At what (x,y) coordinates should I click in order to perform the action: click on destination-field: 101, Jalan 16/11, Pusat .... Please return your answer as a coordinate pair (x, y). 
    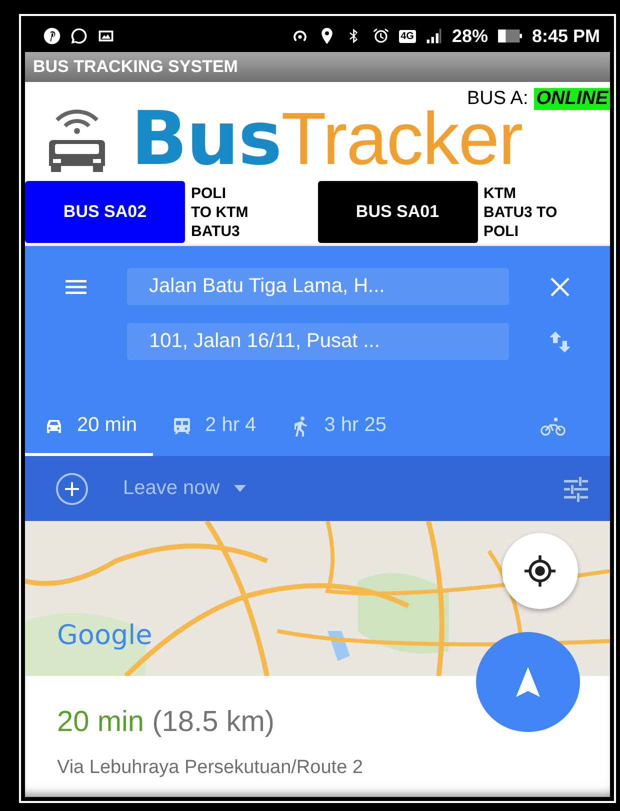
    Looking at the image, I should click on (318, 341).